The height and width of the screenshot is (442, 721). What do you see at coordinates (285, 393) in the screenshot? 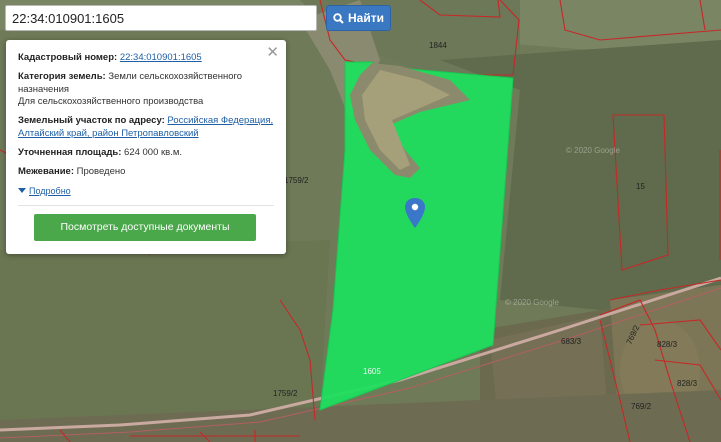
I see `plot-label-1759-2-bottom: 1759/2` at bounding box center [285, 393].